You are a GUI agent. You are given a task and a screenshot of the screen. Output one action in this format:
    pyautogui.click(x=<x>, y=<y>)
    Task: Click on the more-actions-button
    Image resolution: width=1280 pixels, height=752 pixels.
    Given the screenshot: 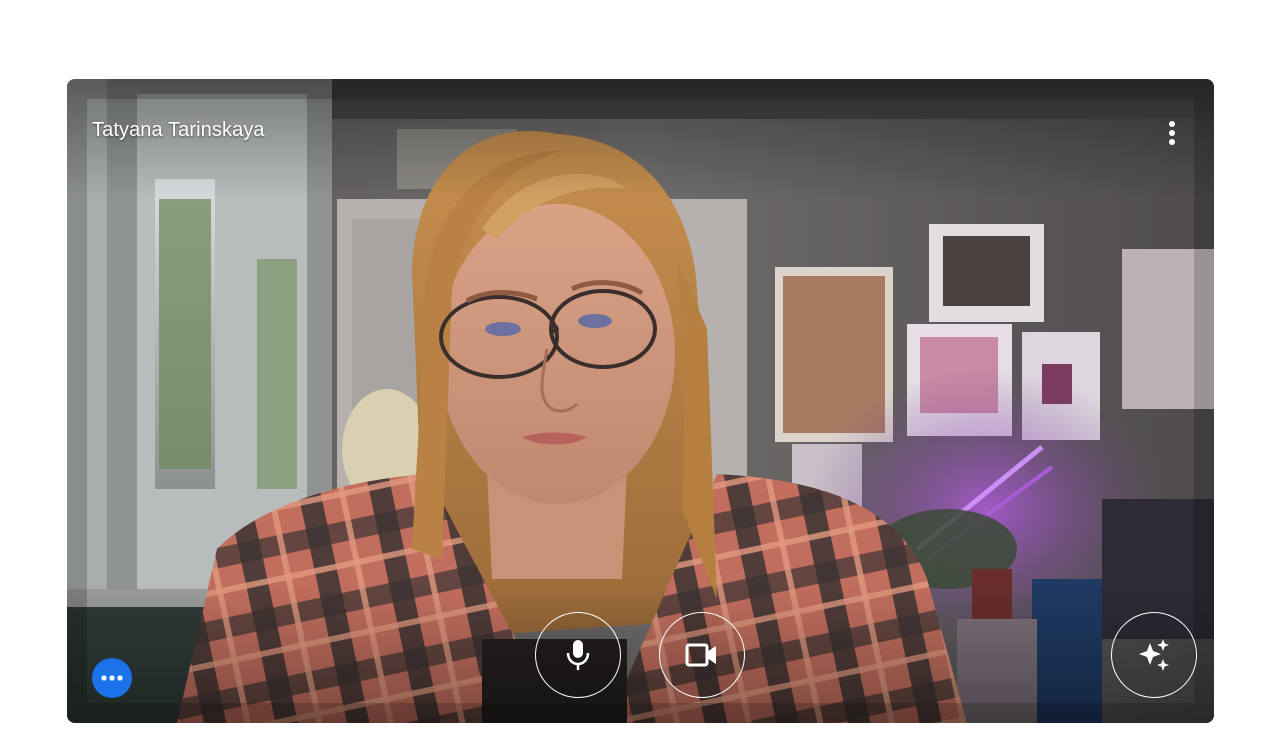 What is the action you would take?
    pyautogui.click(x=112, y=678)
    